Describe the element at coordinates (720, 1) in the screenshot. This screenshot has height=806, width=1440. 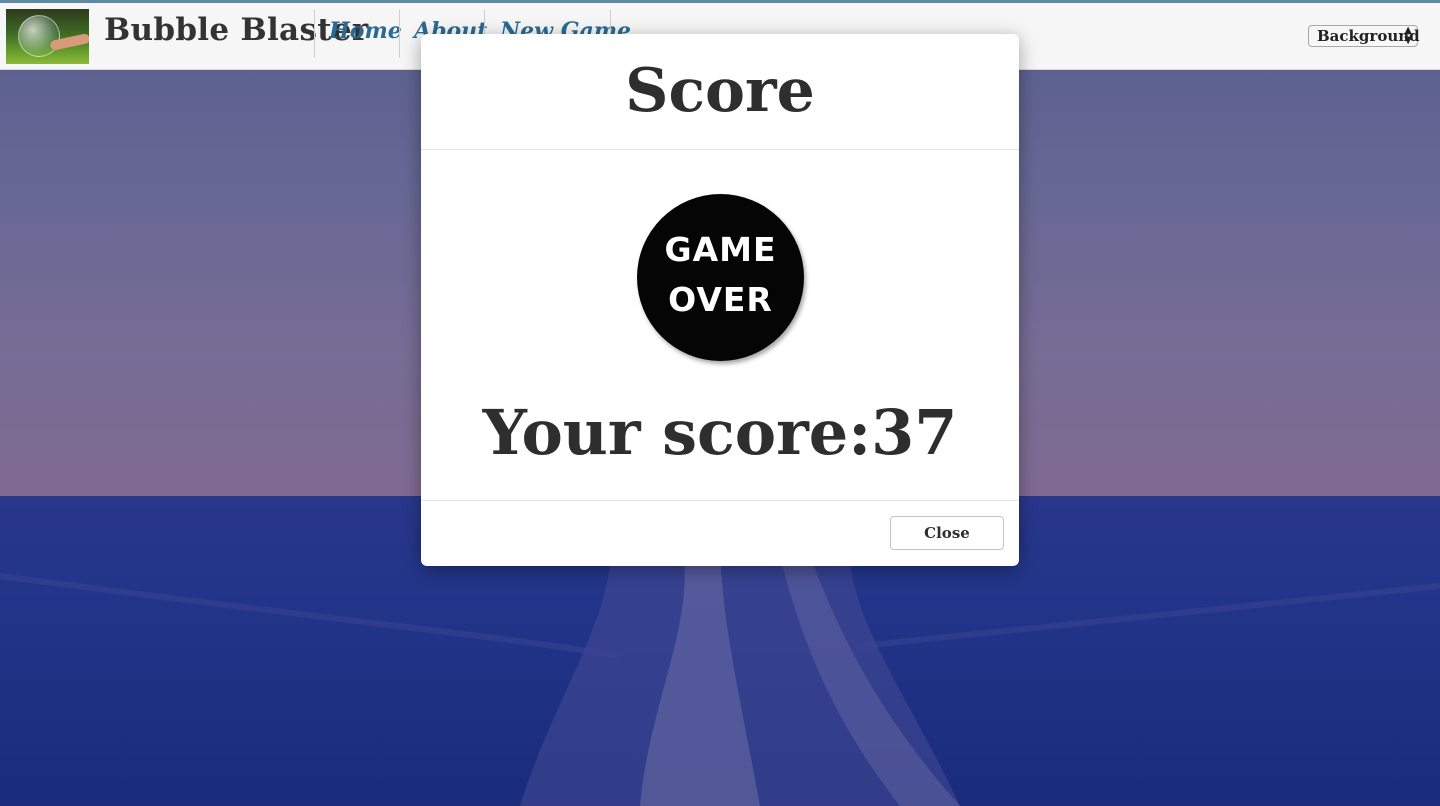
I see `navbar-accent-line` at that location.